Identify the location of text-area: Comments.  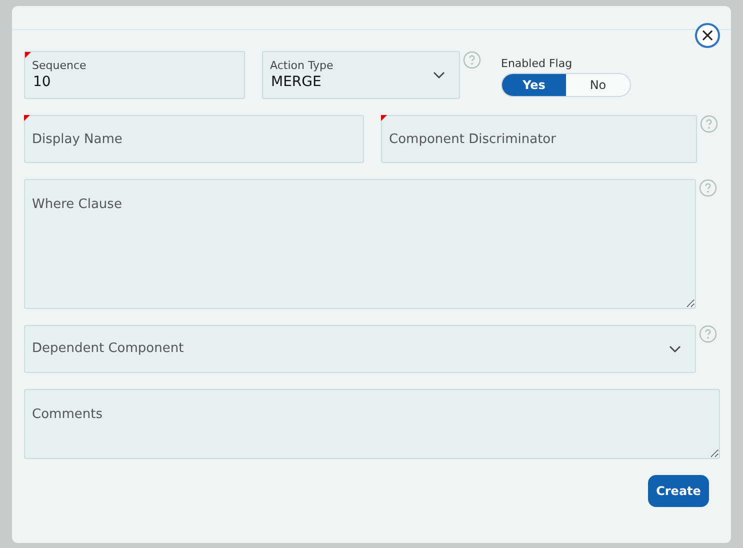
(372, 424).